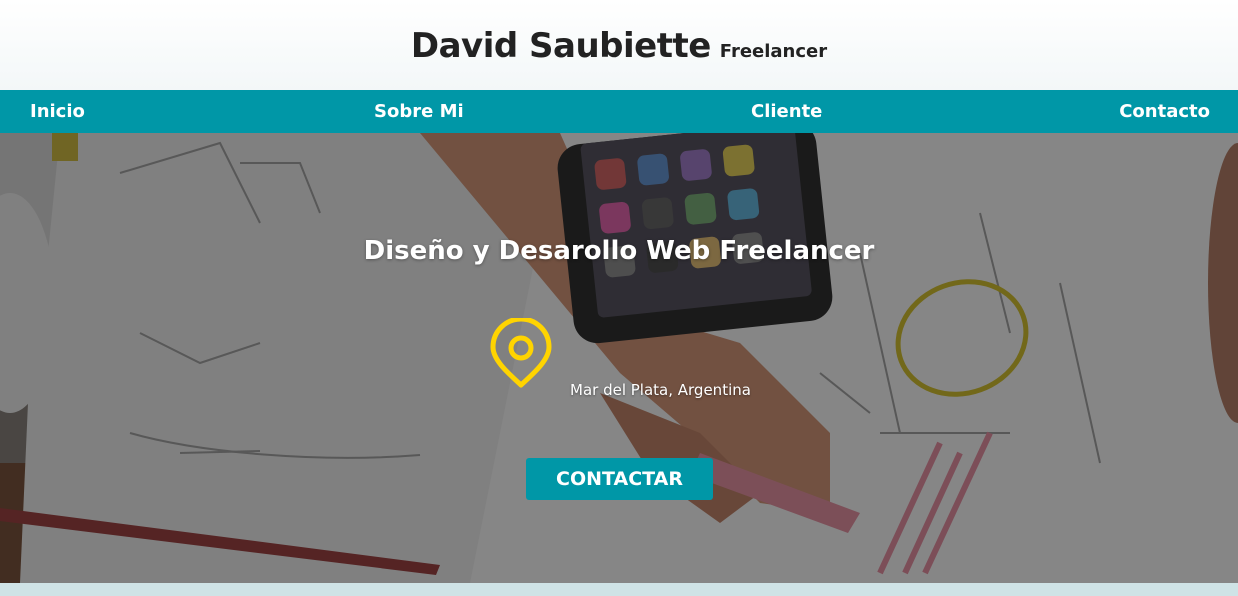 The height and width of the screenshot is (596, 1238). I want to click on hero-title: Diseño y Desarollo Web Freelancer, so click(619, 251).